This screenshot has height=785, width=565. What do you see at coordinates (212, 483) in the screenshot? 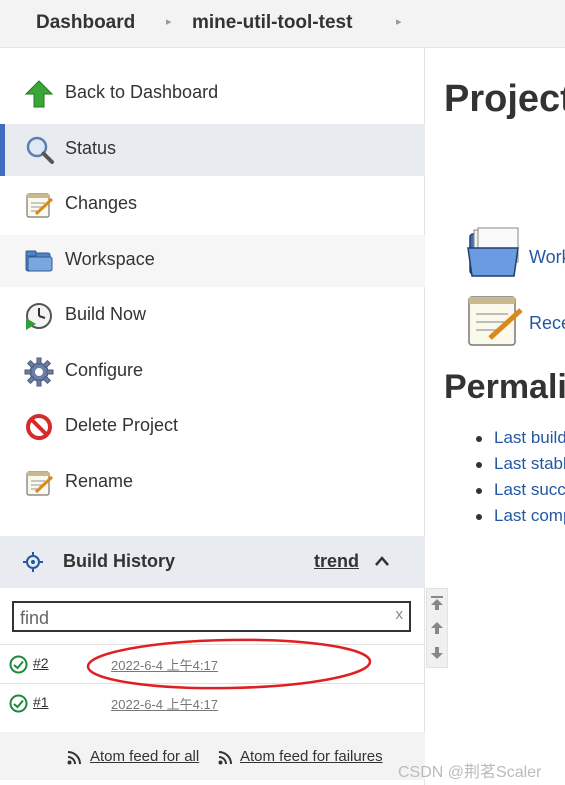
I see `sidebar-item-rename: Rename` at bounding box center [212, 483].